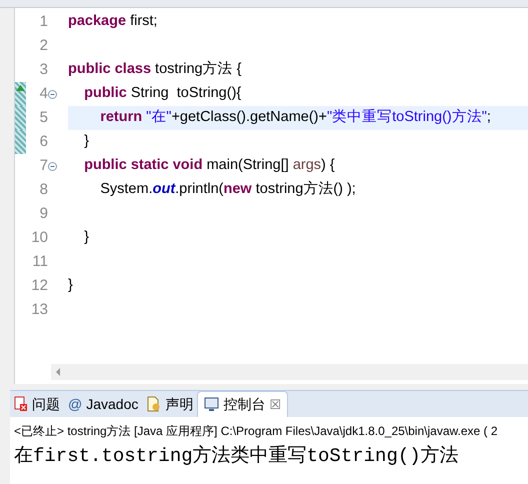  I want to click on close-icon: ☒, so click(275, 404).